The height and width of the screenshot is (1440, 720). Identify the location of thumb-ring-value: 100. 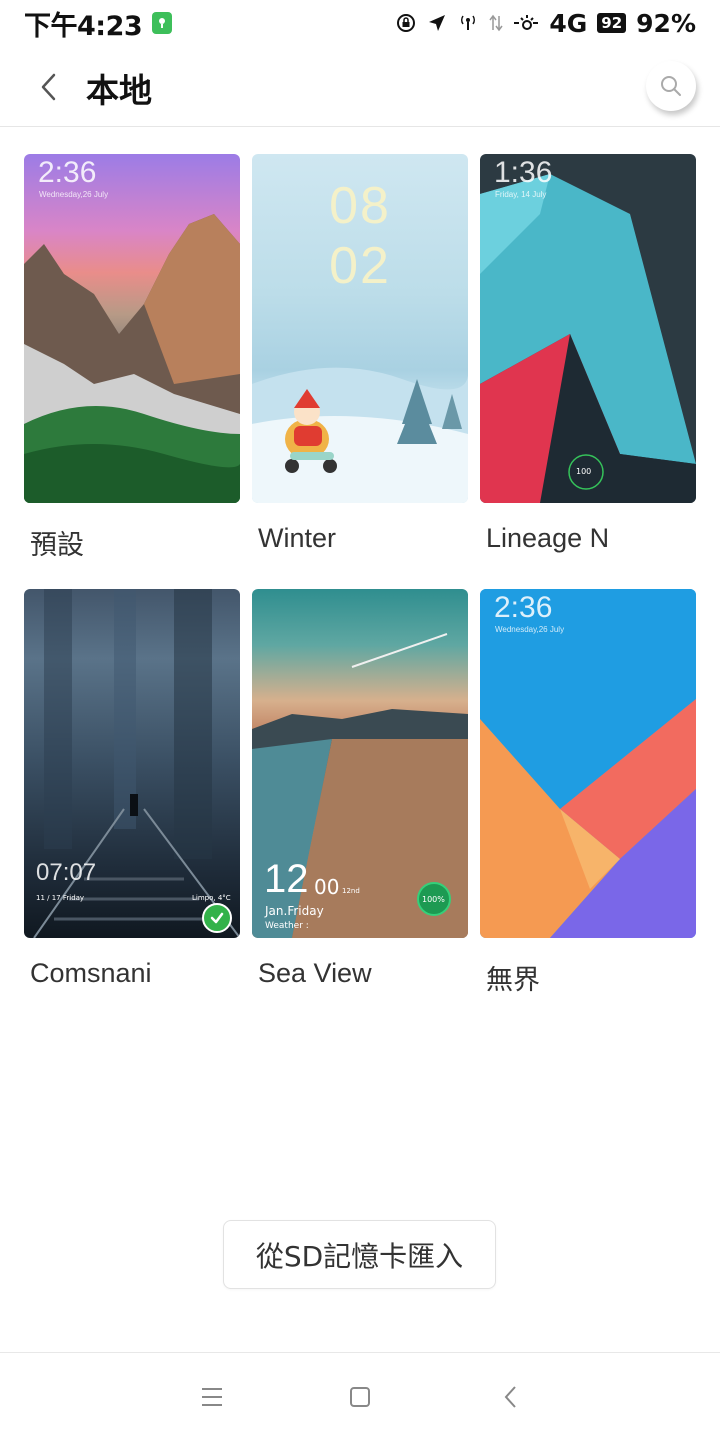
(584, 471).